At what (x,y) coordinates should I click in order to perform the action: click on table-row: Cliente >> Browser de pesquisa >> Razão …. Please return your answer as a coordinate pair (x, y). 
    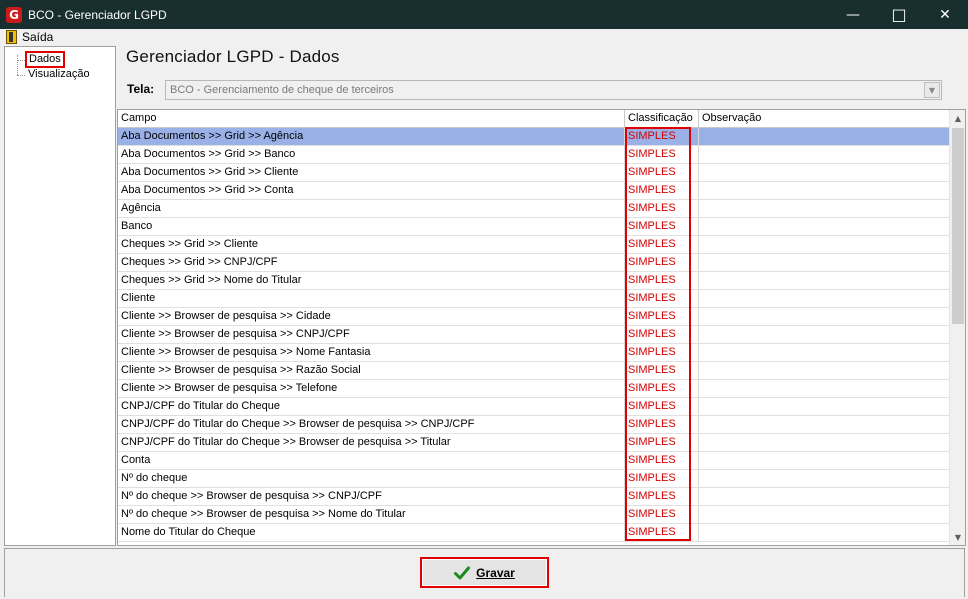
    Looking at the image, I should click on (534, 371).